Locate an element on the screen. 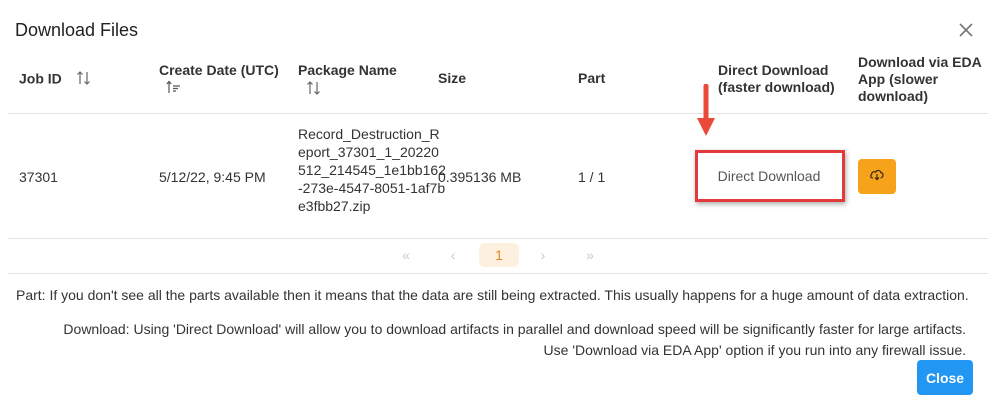 The height and width of the screenshot is (400, 997). header-create-date-label: Create Date (UTC) is located at coordinates (219, 70).